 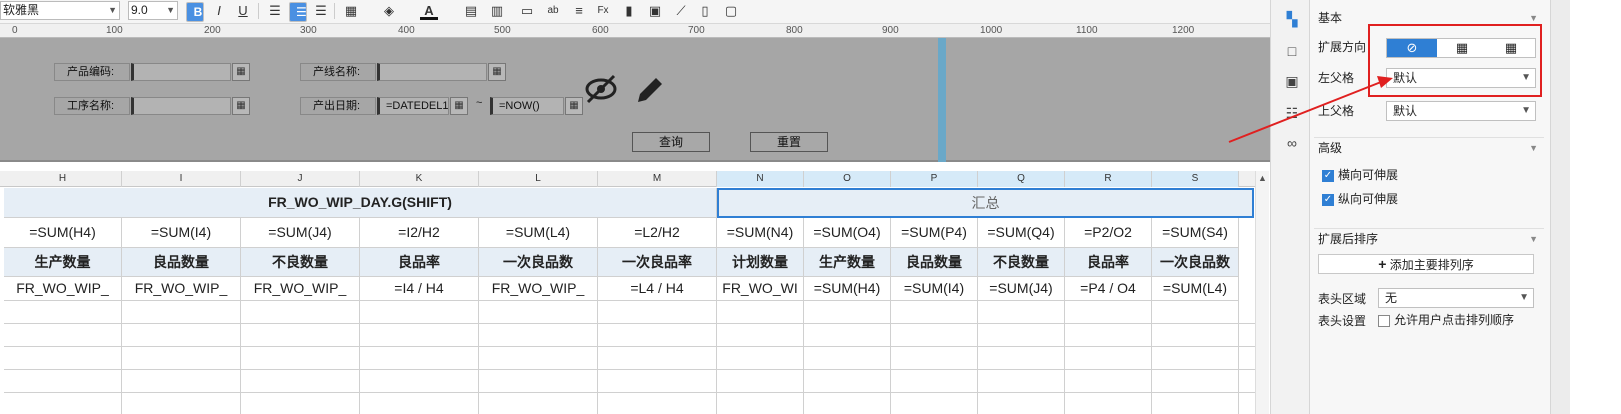 What do you see at coordinates (934, 233) in the screenshot?
I see `table-cell: =SUM(P4)` at bounding box center [934, 233].